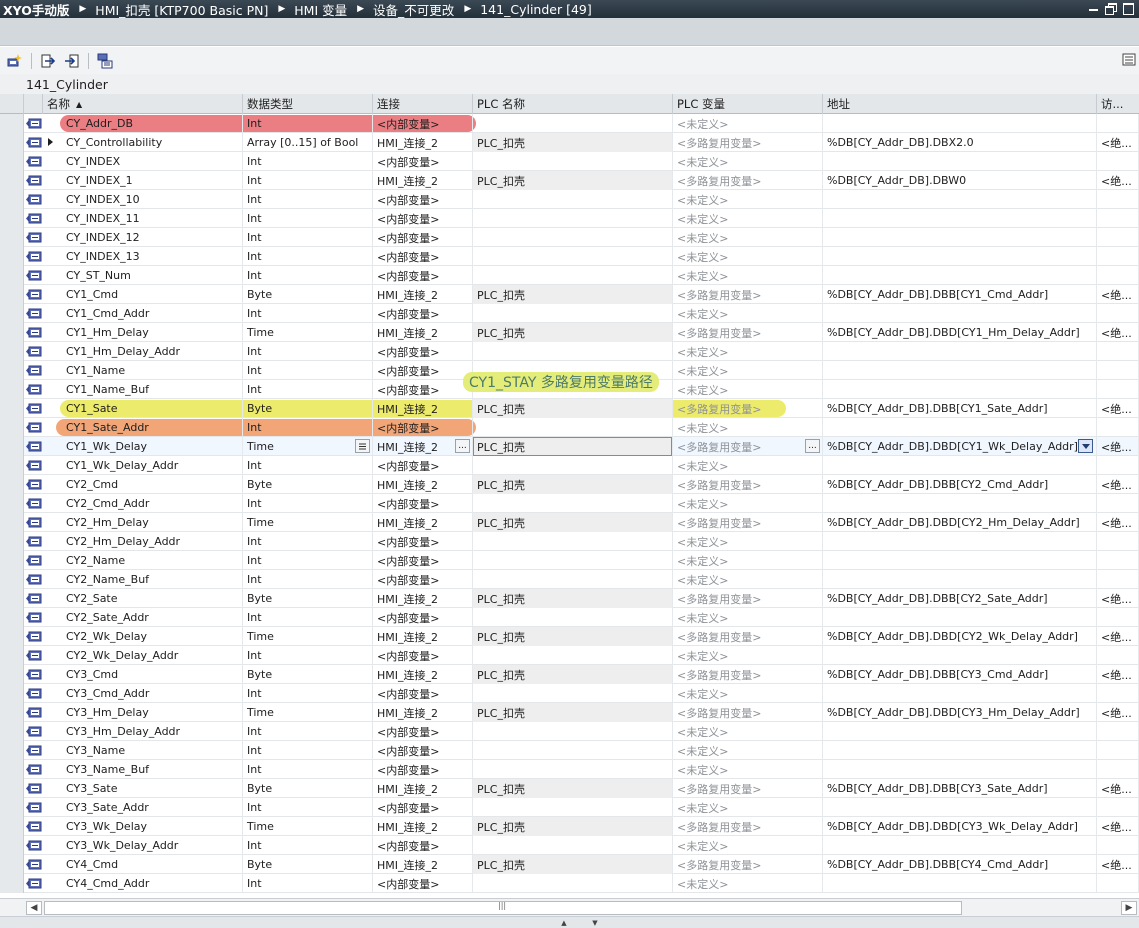 The width and height of the screenshot is (1139, 928). What do you see at coordinates (152, 788) in the screenshot?
I see `cell-name: CY3_Sate` at bounding box center [152, 788].